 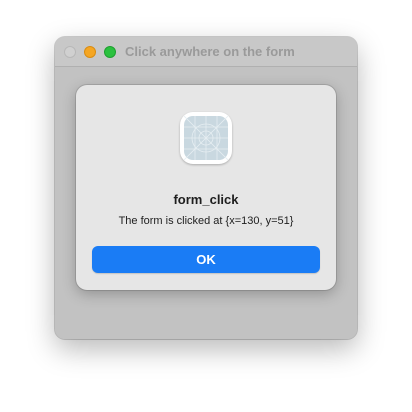 I want to click on zoom-button, so click(x=110, y=52).